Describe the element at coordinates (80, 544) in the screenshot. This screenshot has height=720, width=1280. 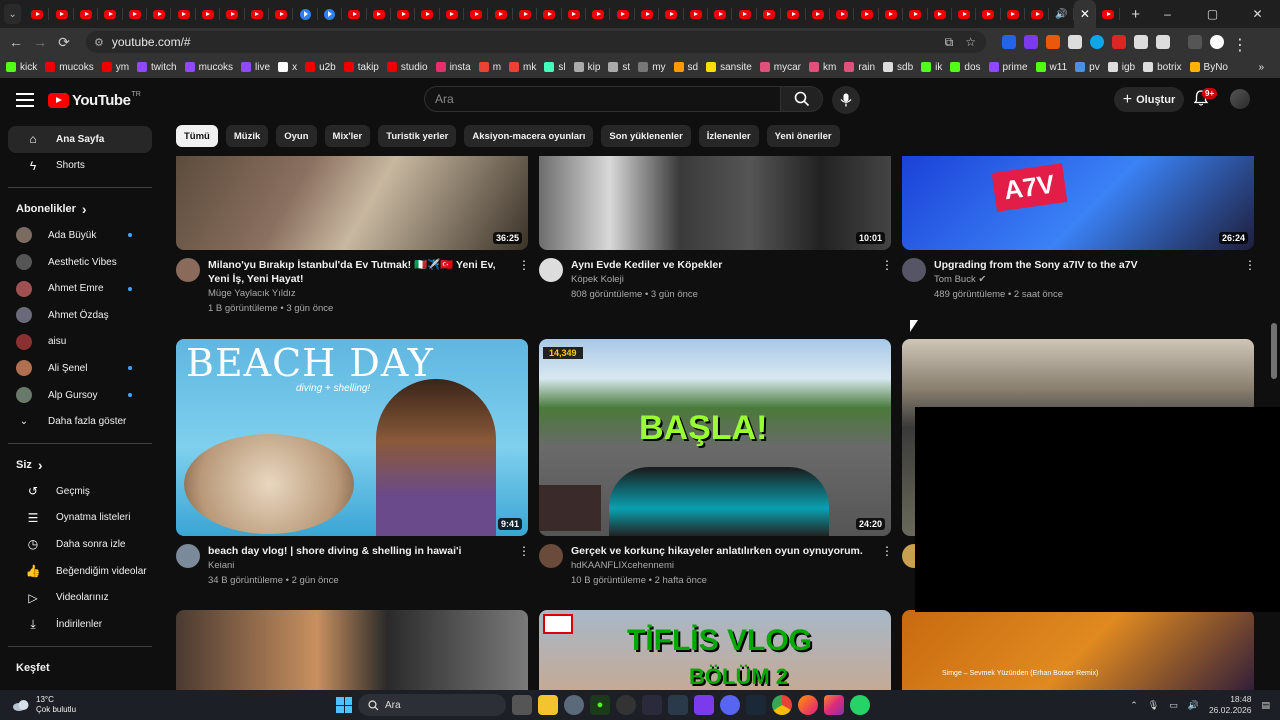
I see `sidebar-item: ◷ Daha sonra izle` at that location.